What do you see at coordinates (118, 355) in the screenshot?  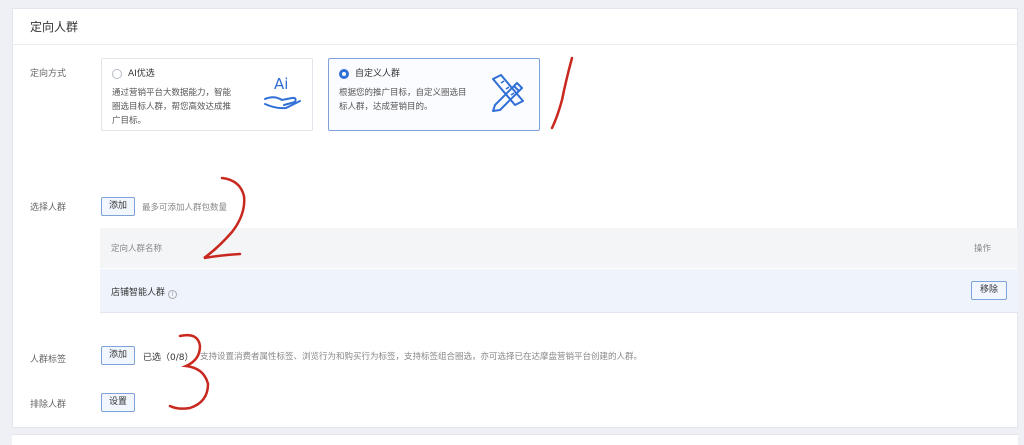 I see `add-tag-button: 添加` at bounding box center [118, 355].